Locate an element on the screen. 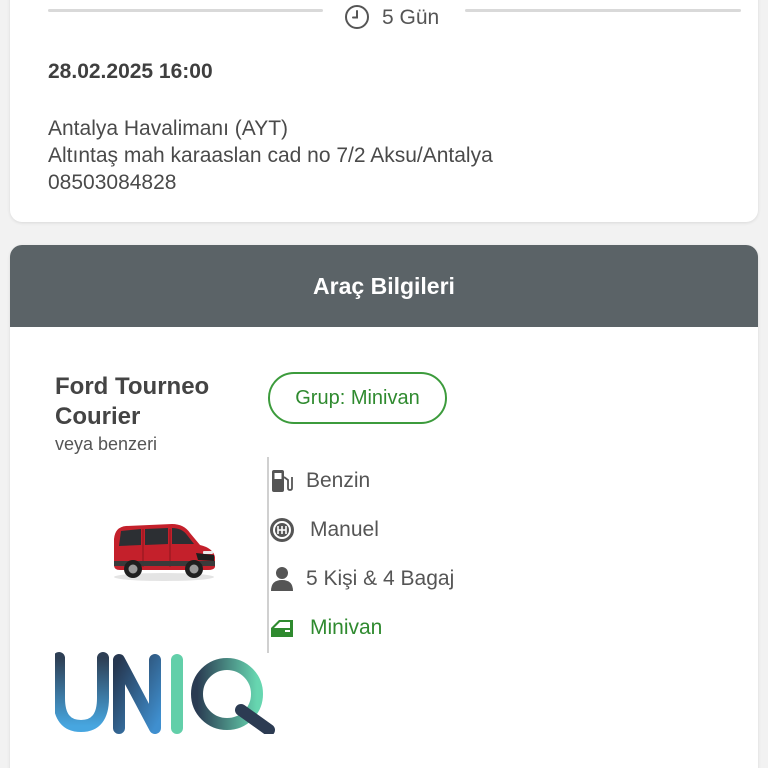 The width and height of the screenshot is (768, 768). spec-transmission: Manuel is located at coordinates (323, 530).